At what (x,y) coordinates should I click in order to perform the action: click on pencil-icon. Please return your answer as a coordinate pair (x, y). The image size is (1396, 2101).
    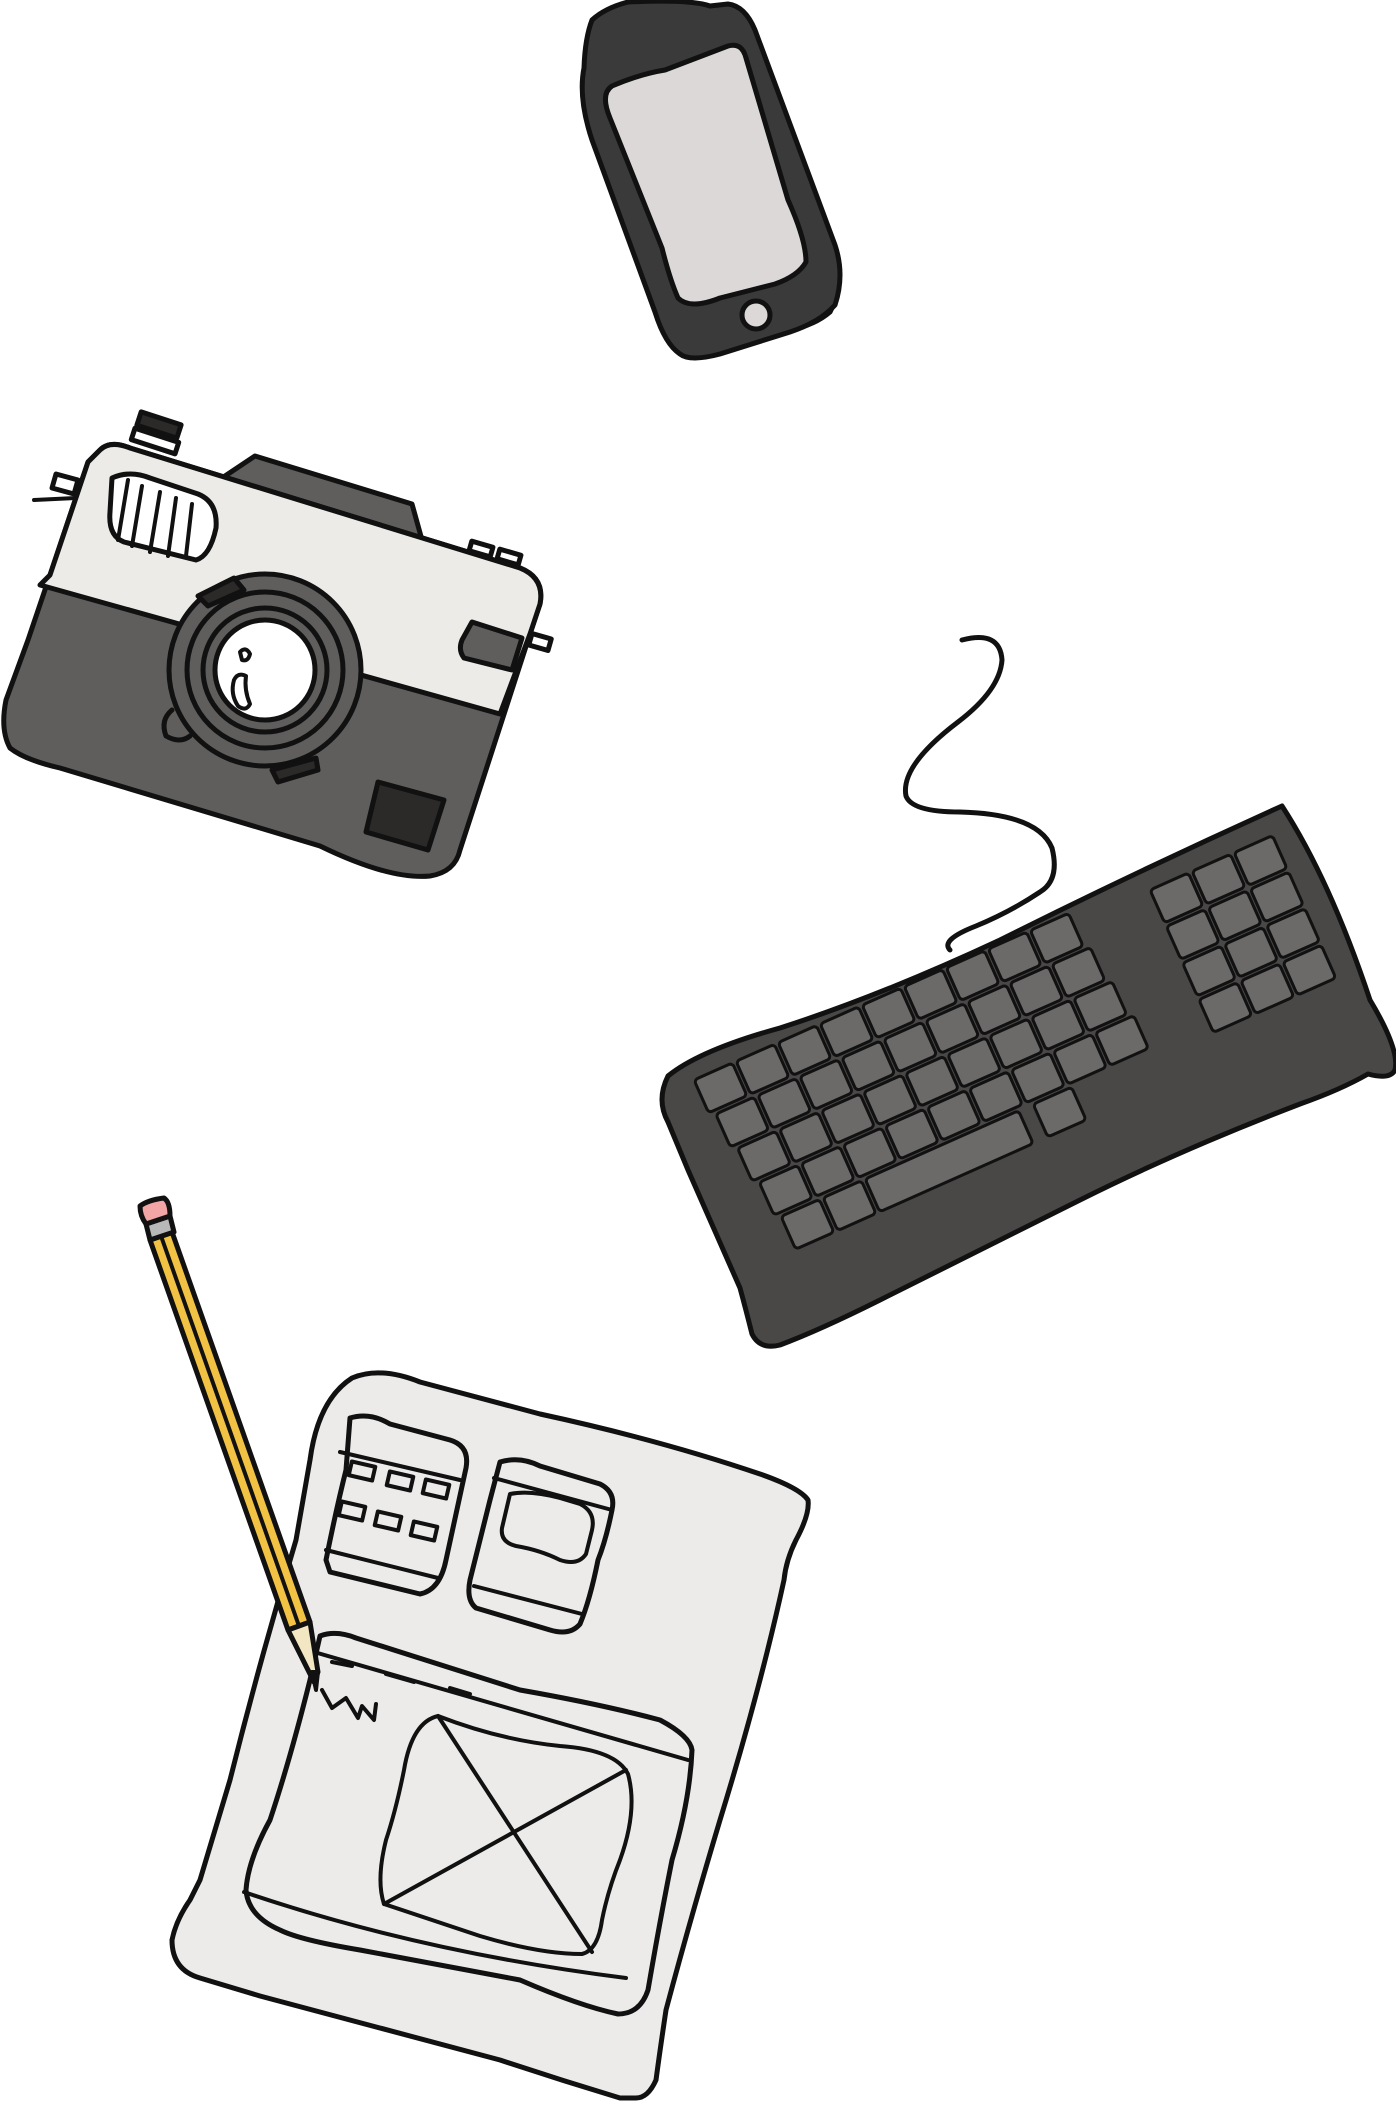
    Looking at the image, I should click on (229, 1443).